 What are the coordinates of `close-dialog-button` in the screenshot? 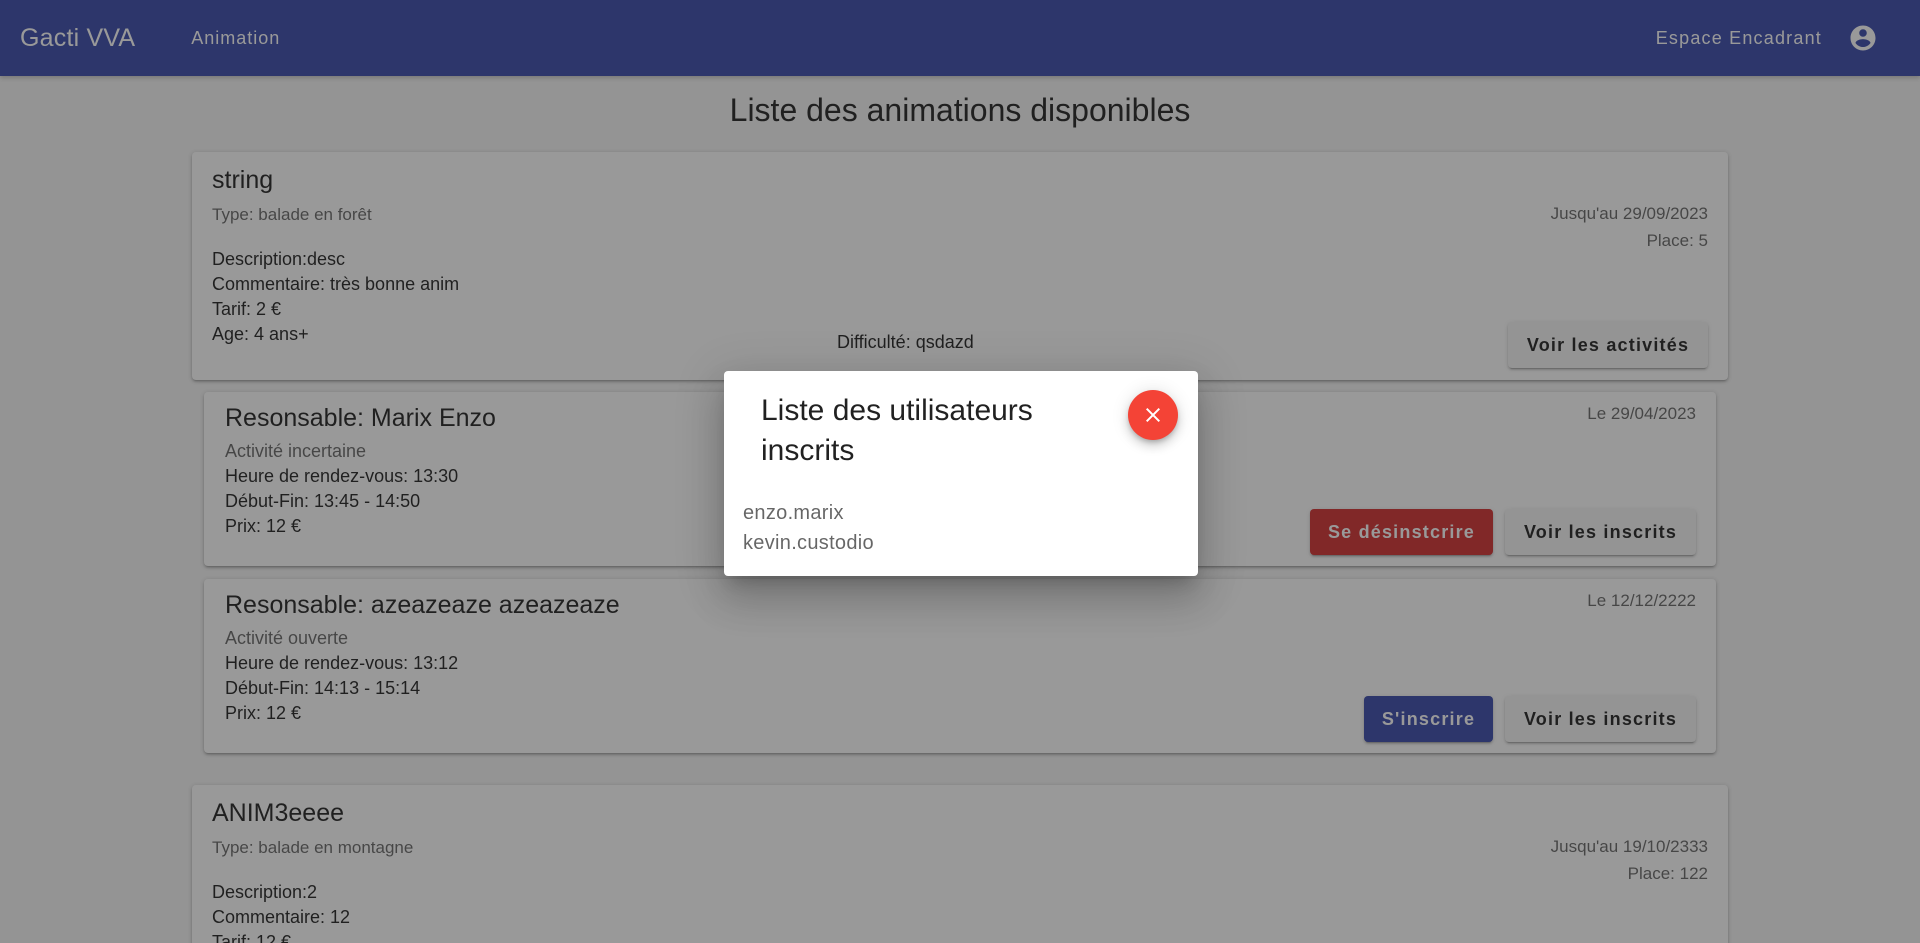 It's located at (1153, 415).